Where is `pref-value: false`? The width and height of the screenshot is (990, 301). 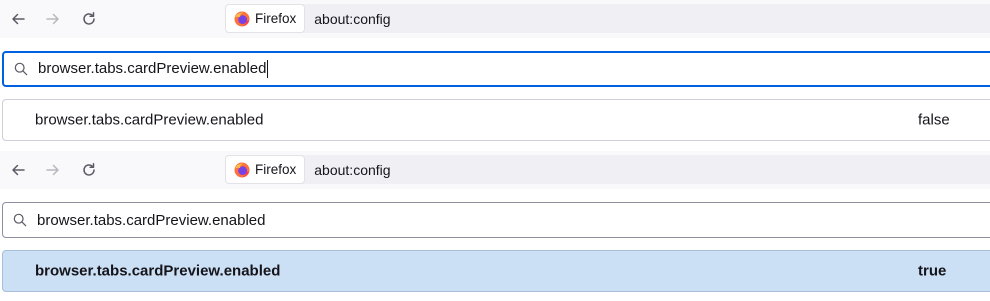 pref-value: false is located at coordinates (934, 120).